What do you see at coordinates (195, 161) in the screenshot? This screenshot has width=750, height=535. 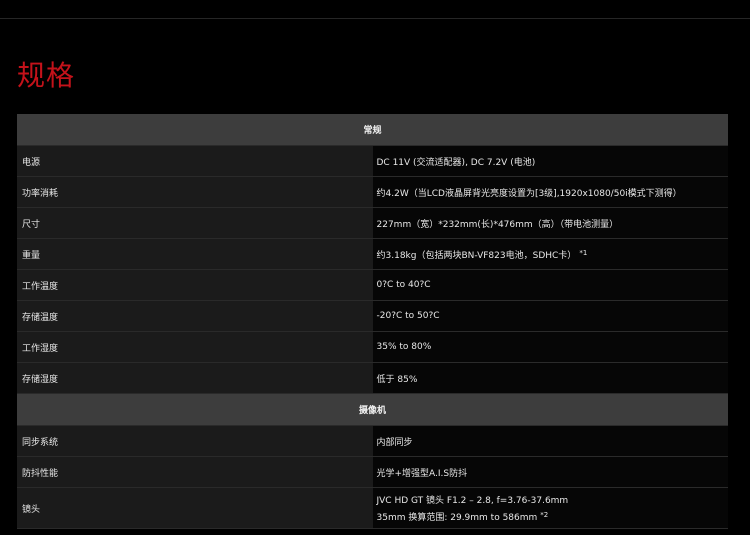 I see `row-label: 电源` at bounding box center [195, 161].